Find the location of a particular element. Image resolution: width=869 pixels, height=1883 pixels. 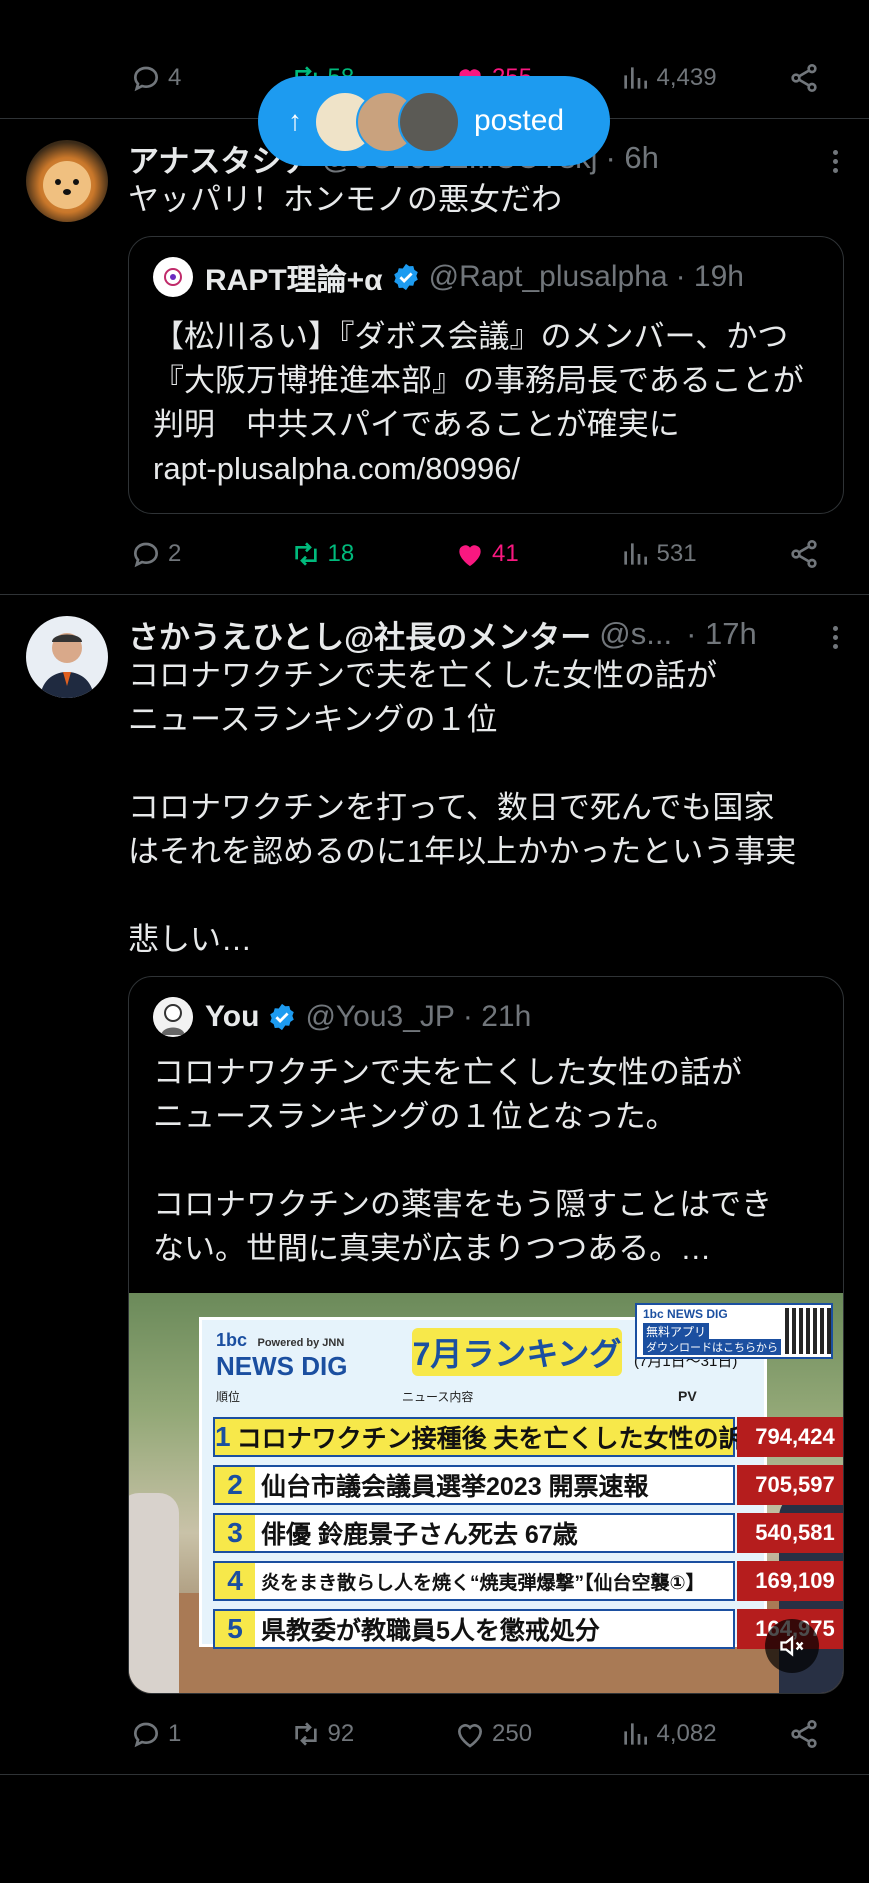

new-posts-pill: ↑ posted is located at coordinates (434, 121).